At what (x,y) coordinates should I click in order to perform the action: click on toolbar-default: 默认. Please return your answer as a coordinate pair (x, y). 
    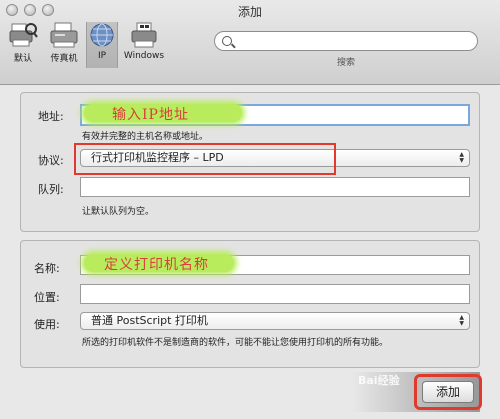
    Looking at the image, I should click on (23, 45).